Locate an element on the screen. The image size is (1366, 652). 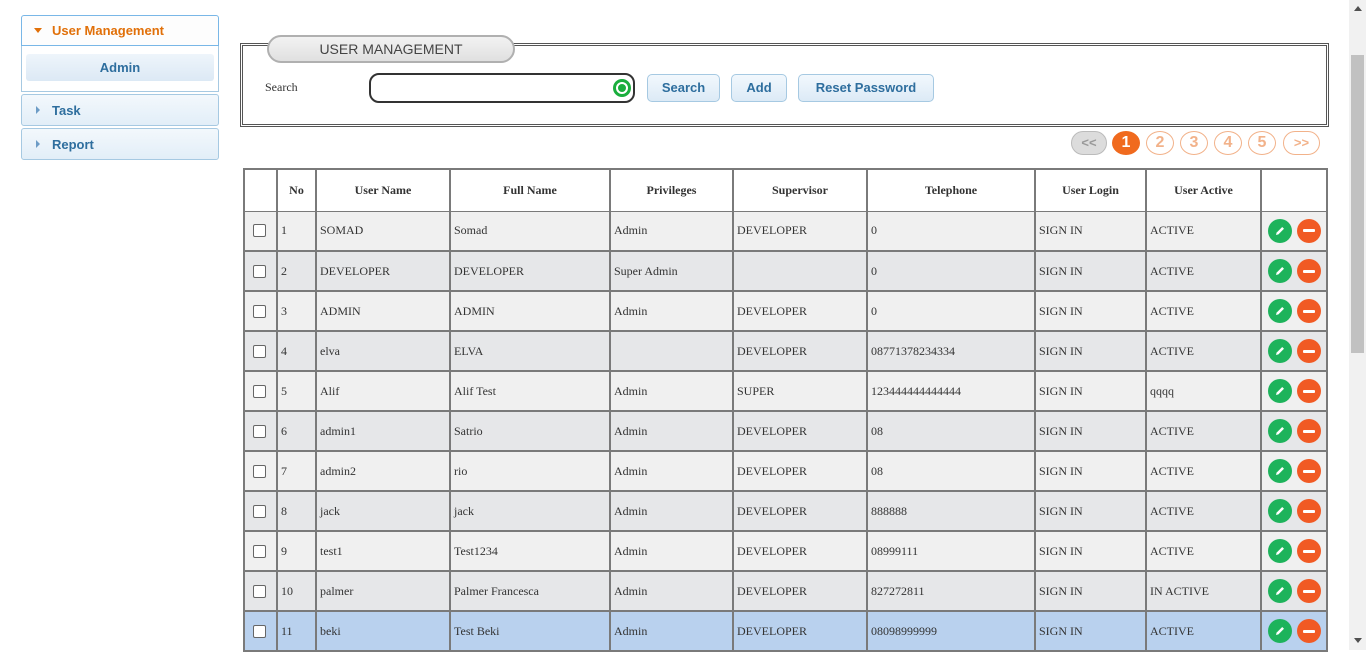
sidebar-section-label: Task is located at coordinates (66, 110).